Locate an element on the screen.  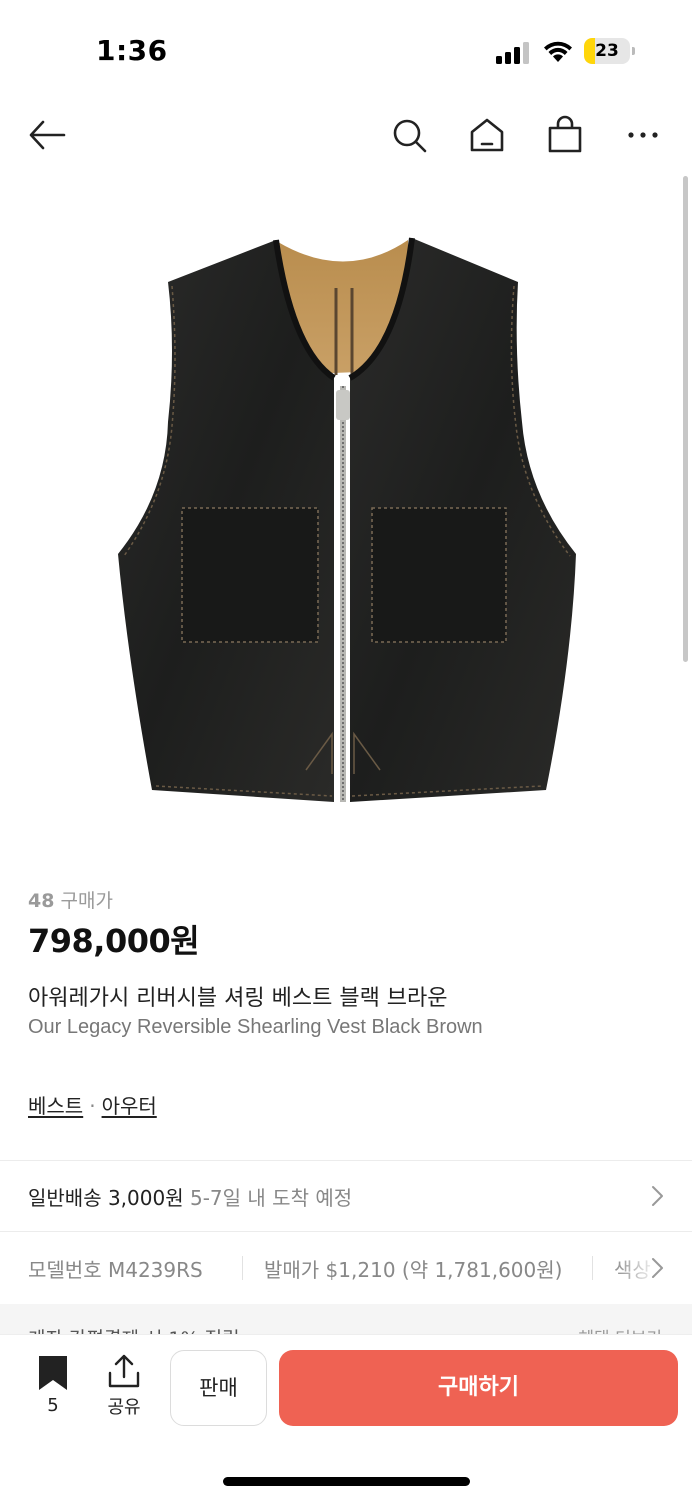
nav-bar is located at coordinates (346, 135).